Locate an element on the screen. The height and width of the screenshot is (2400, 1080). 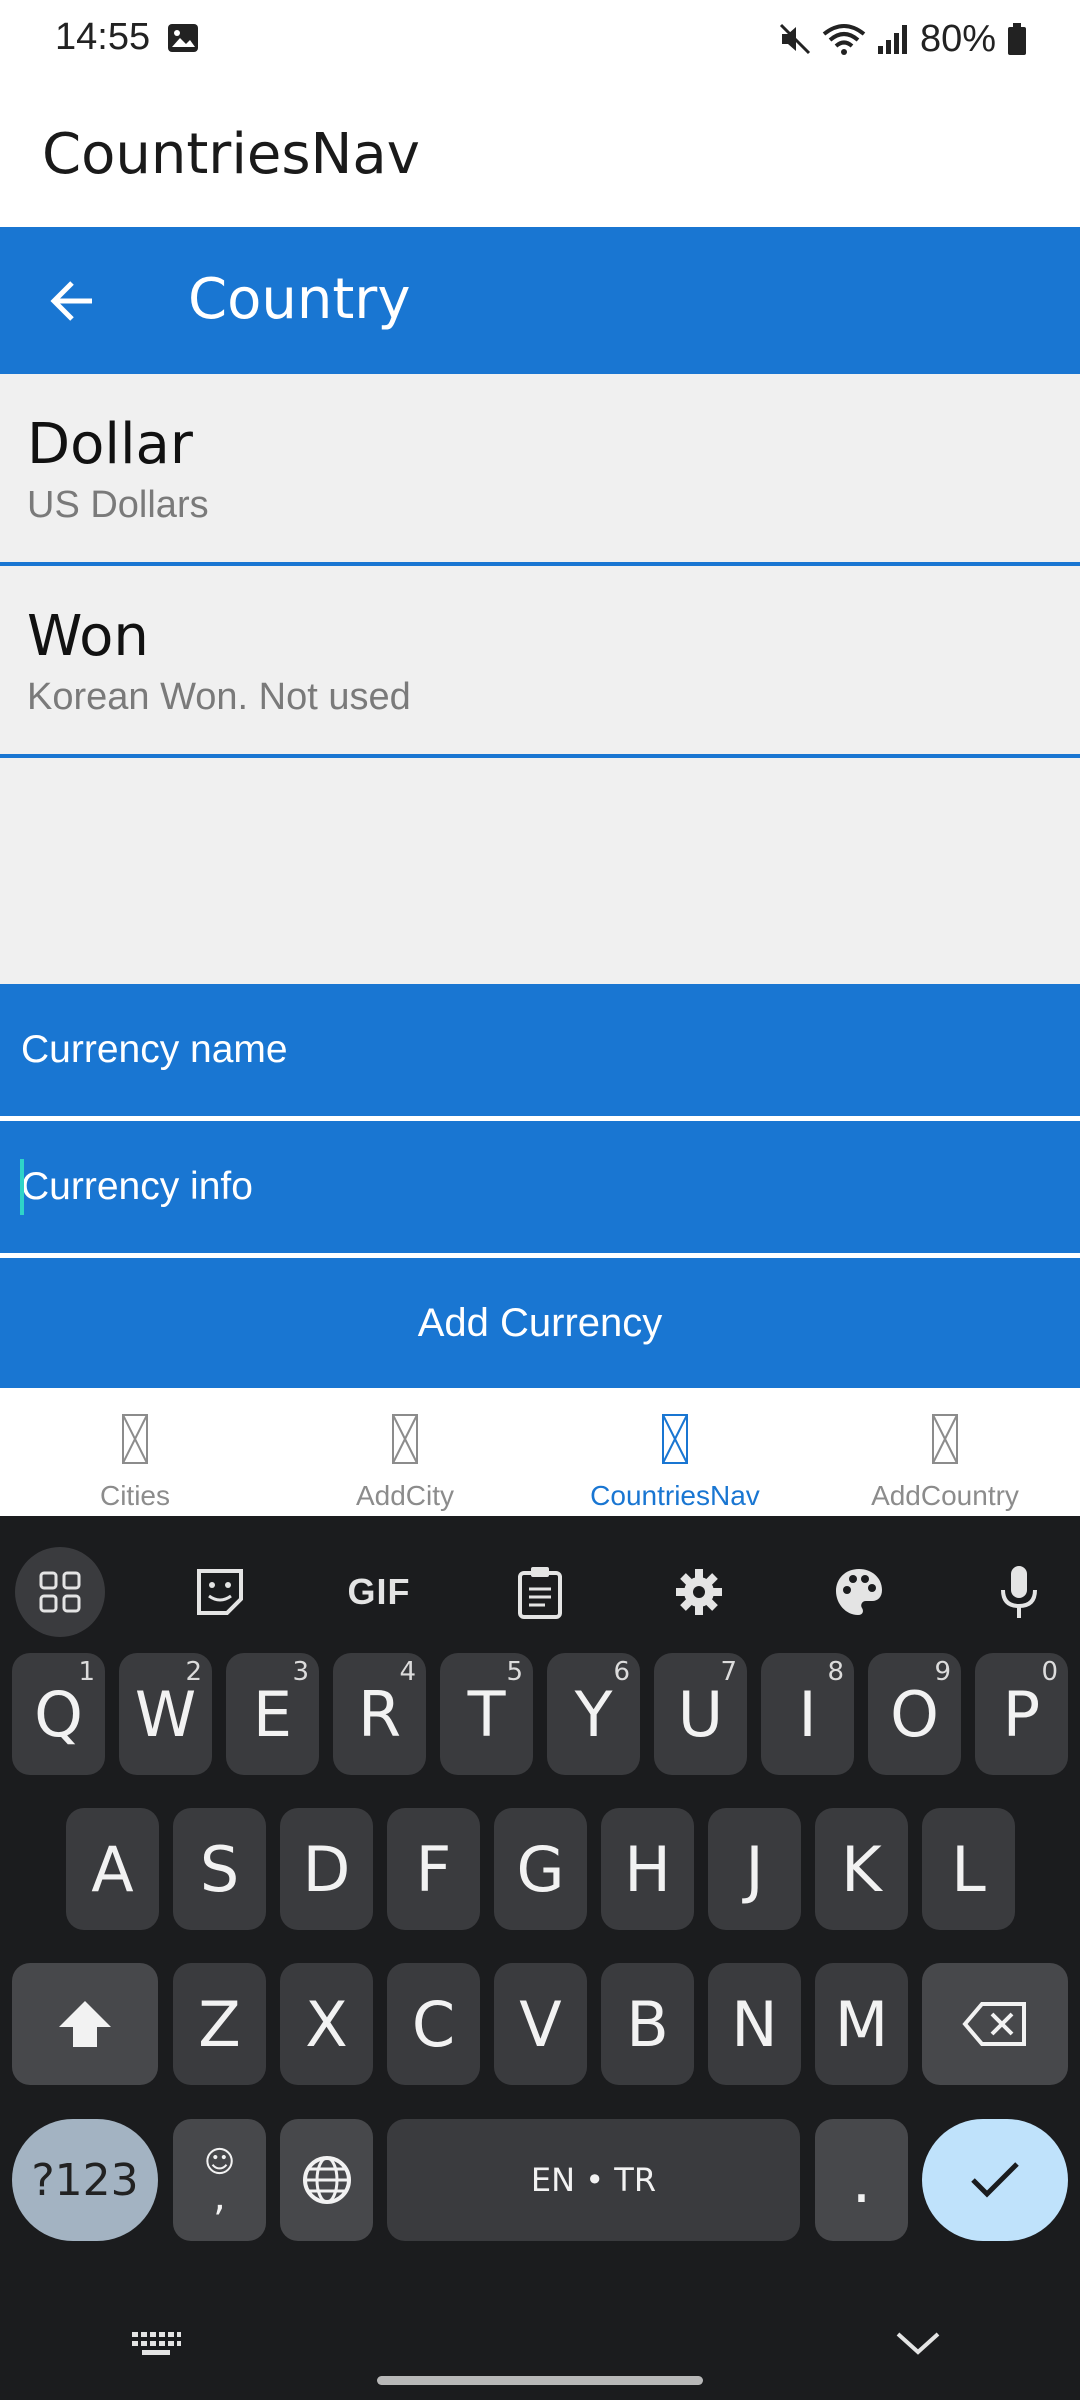
key-e: E3 is located at coordinates (272, 1714).